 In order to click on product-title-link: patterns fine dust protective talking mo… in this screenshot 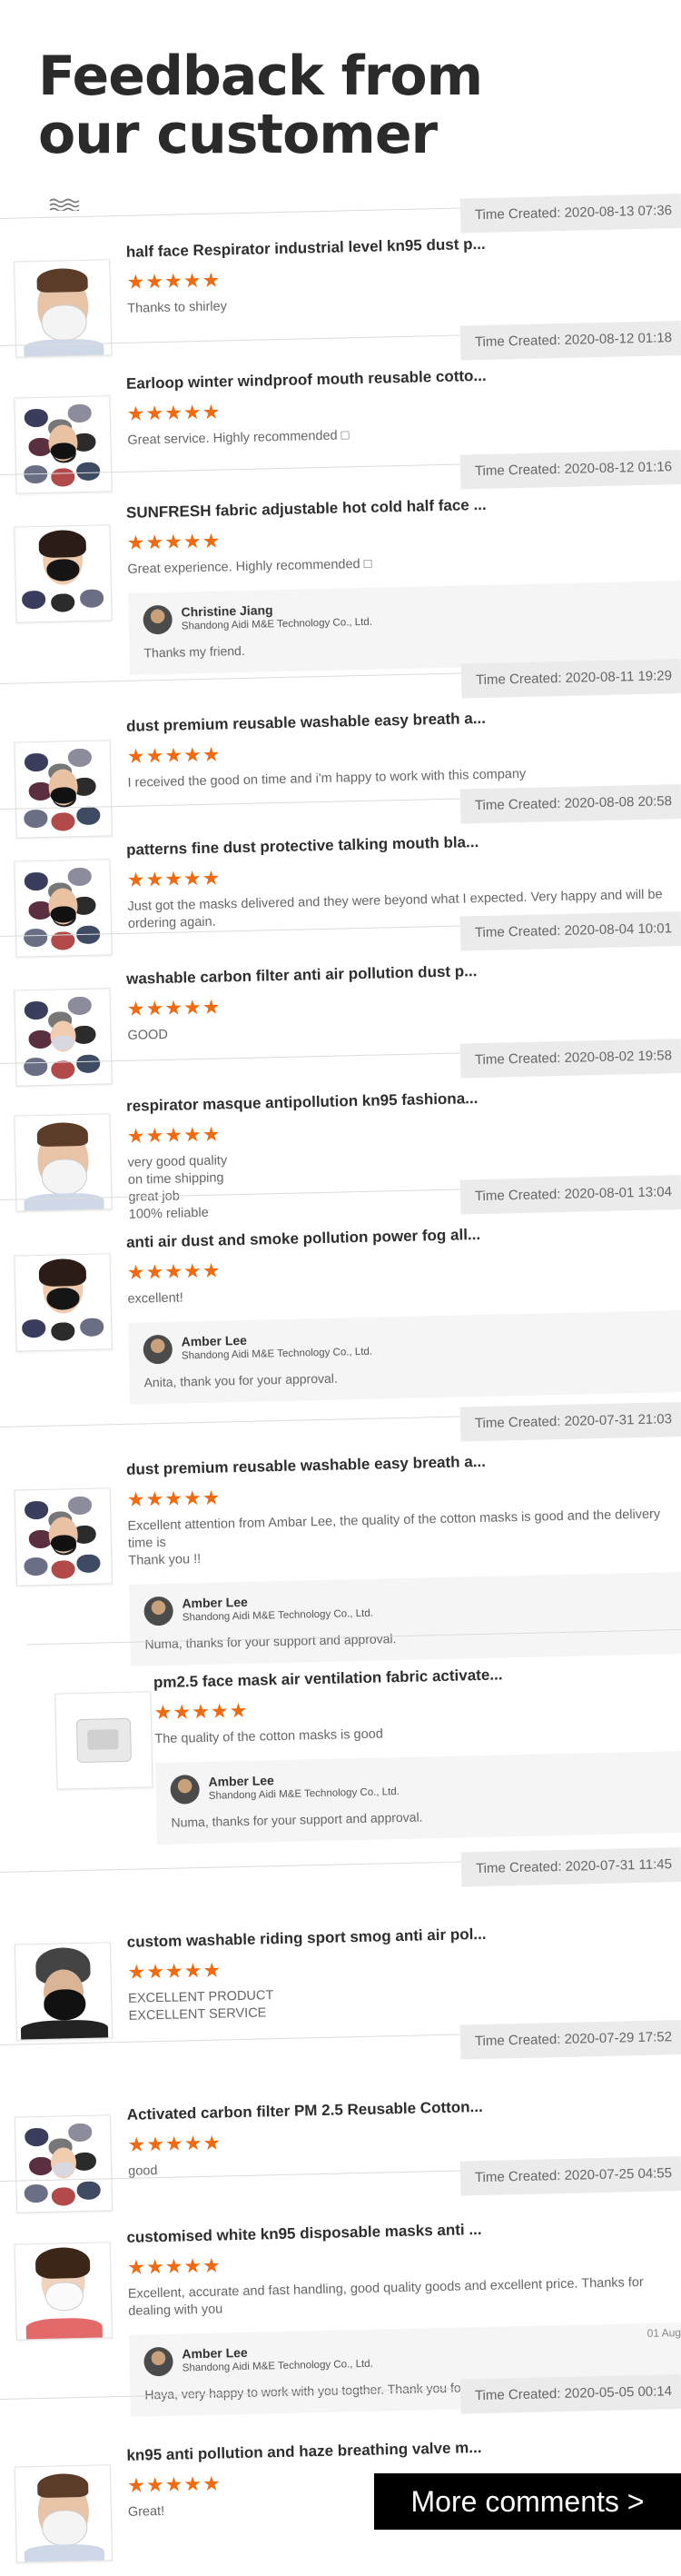, I will do `click(403, 844)`.